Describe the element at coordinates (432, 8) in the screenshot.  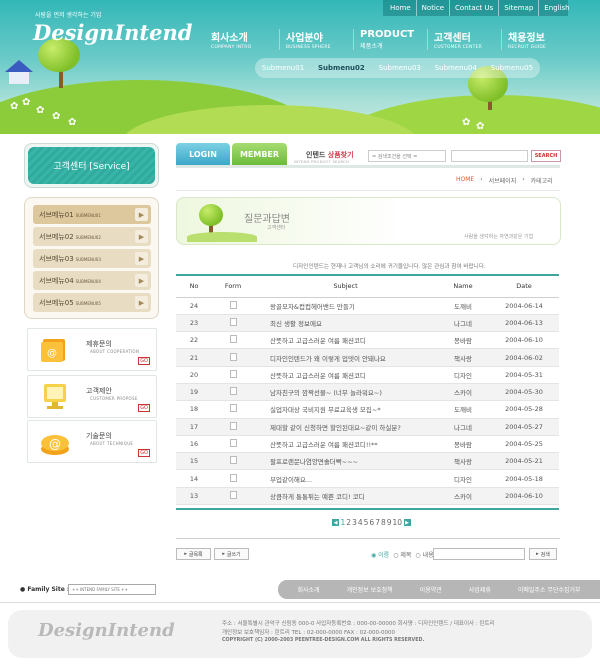
I see `topnav-notice-link: Notice` at that location.